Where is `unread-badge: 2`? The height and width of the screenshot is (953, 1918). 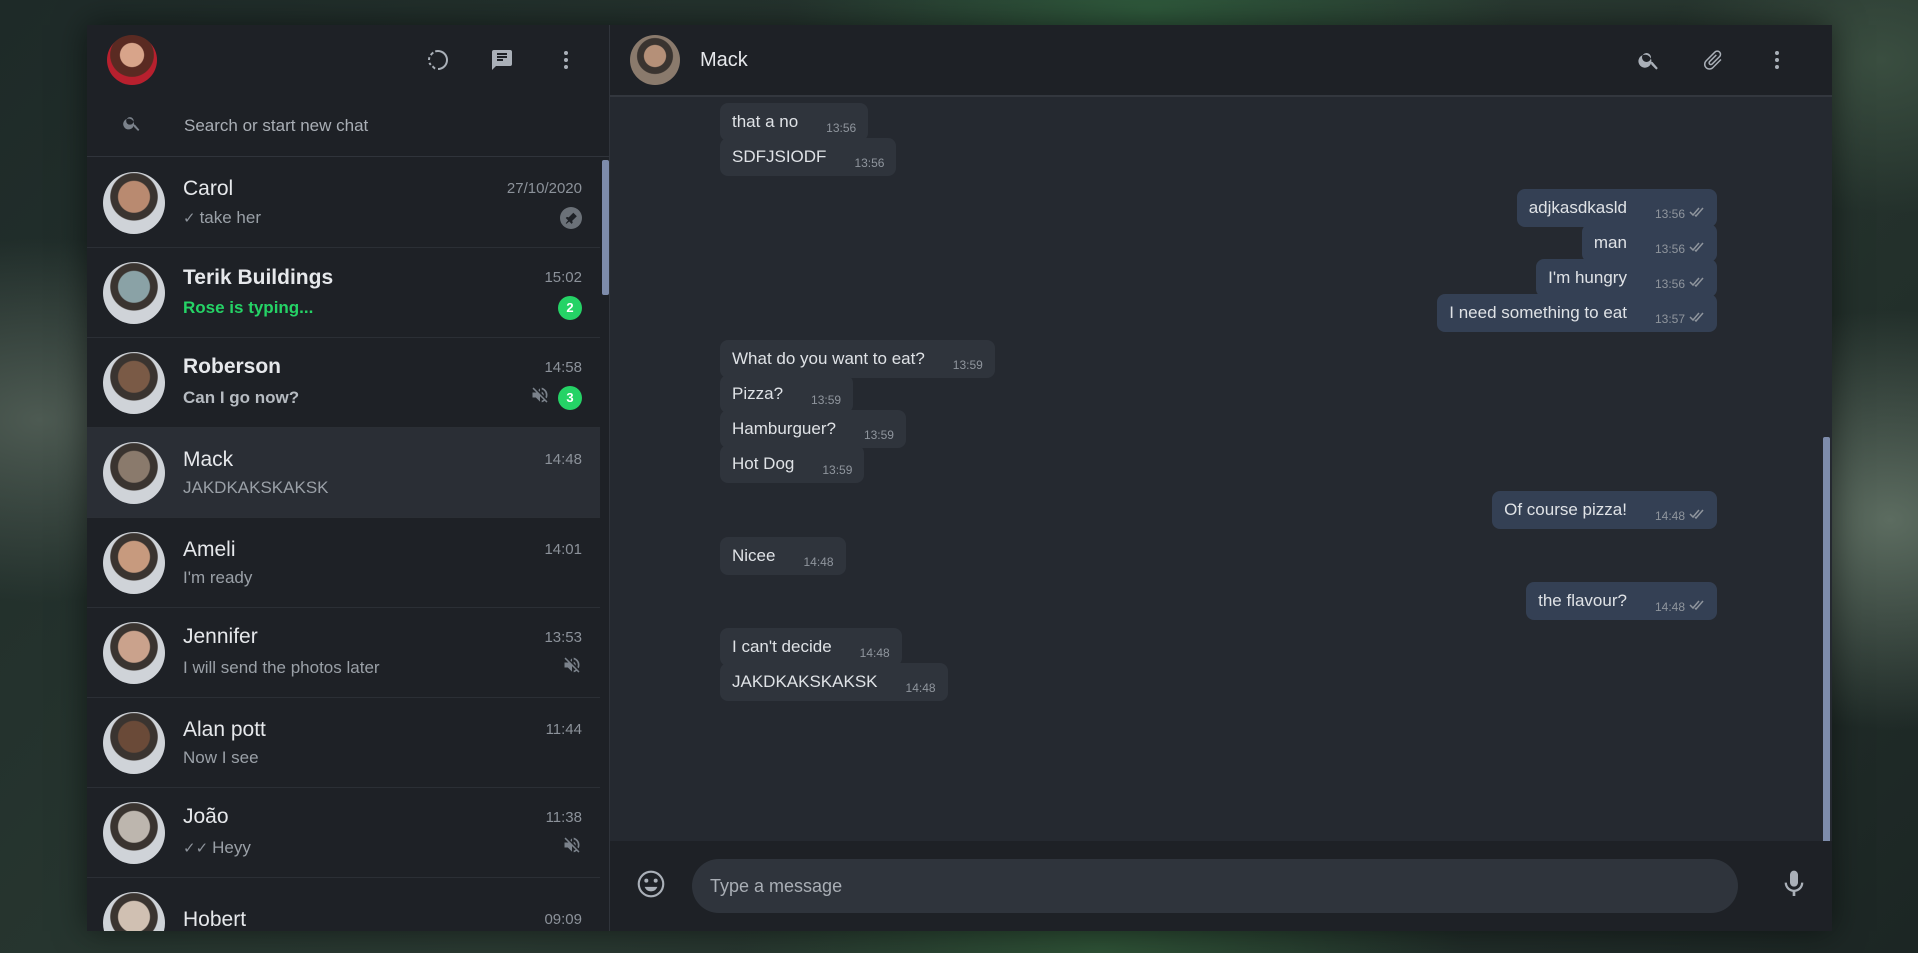
unread-badge: 2 is located at coordinates (570, 307).